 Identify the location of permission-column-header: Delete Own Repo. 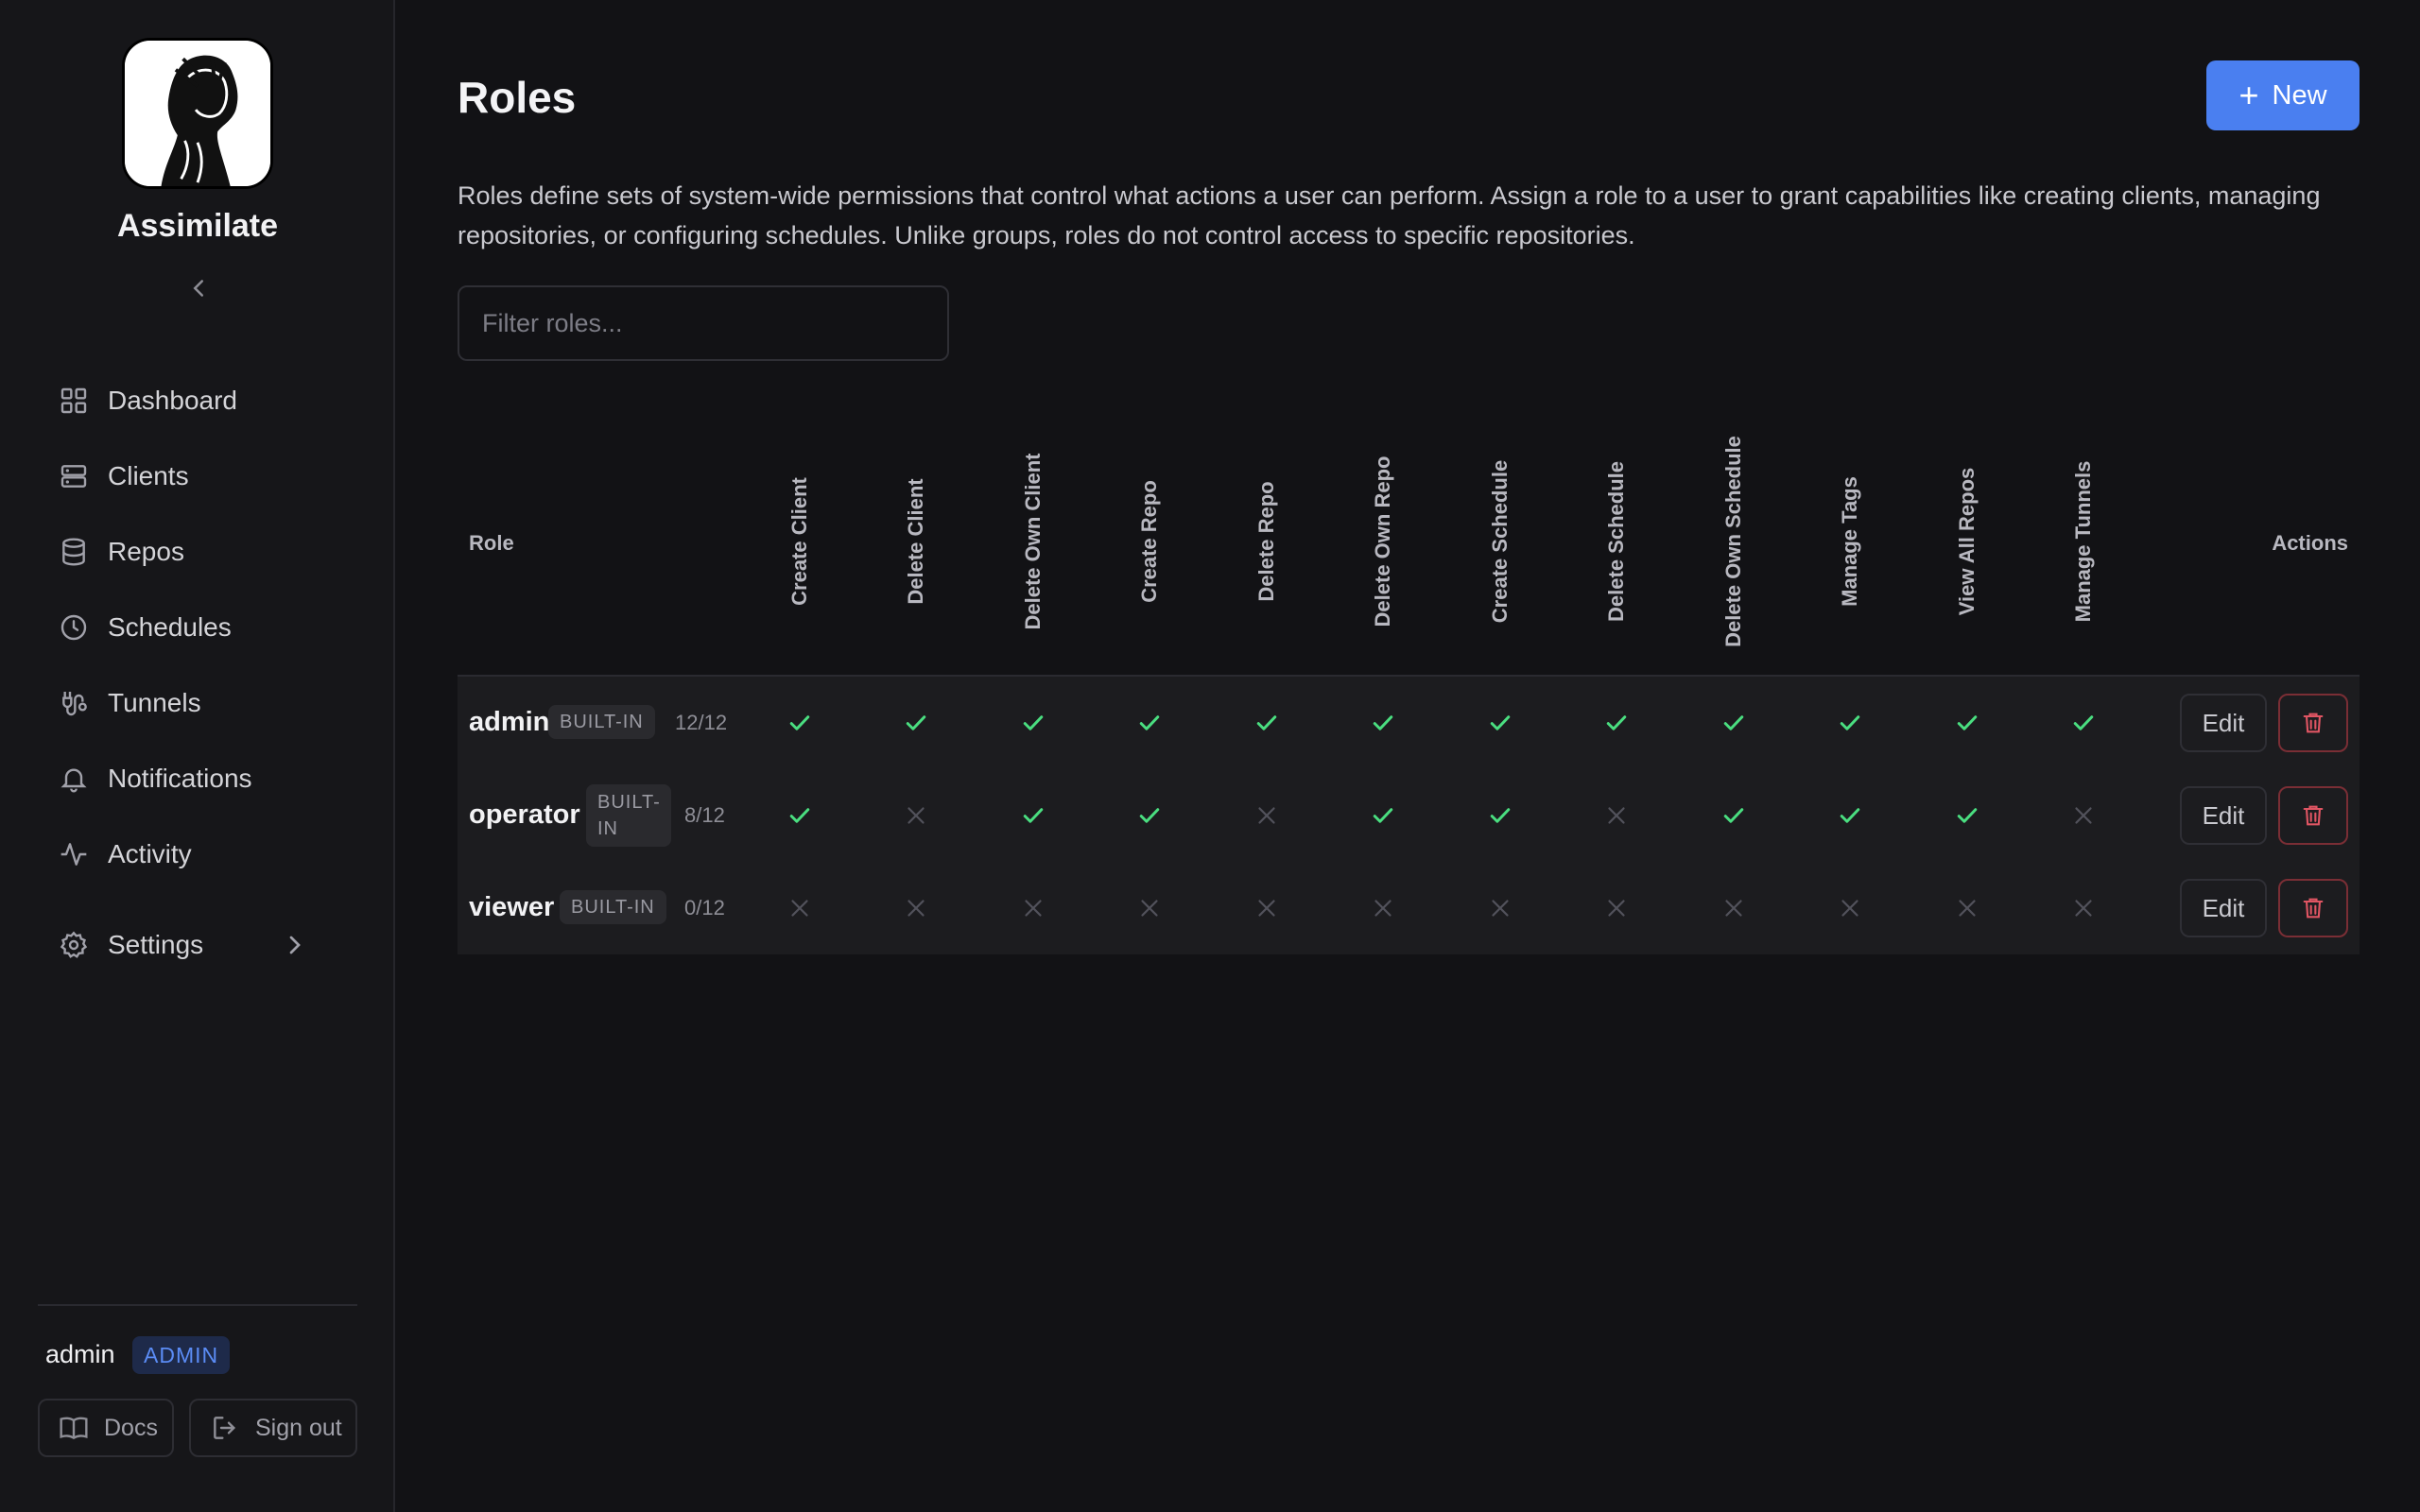
(1383, 541).